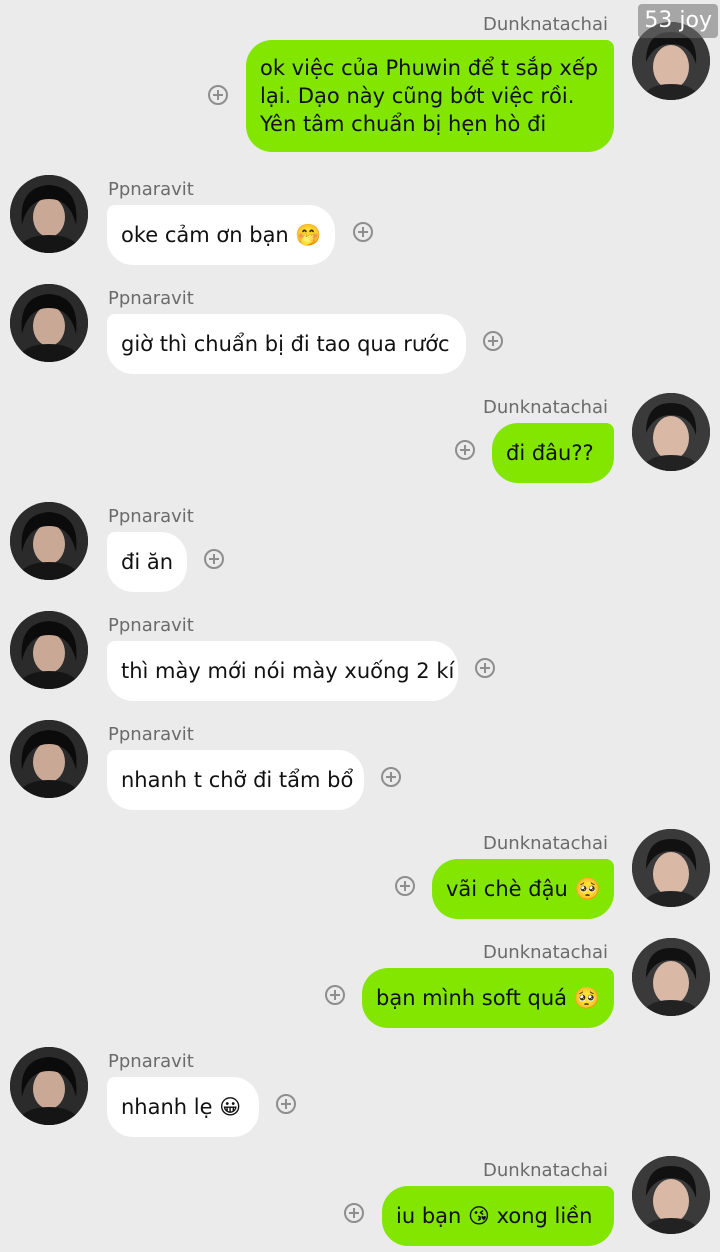 Image resolution: width=720 pixels, height=1252 pixels. Describe the element at coordinates (360, 1093) in the screenshot. I see `message-row: Ppnaravit nhanh lẹ 😀` at that location.